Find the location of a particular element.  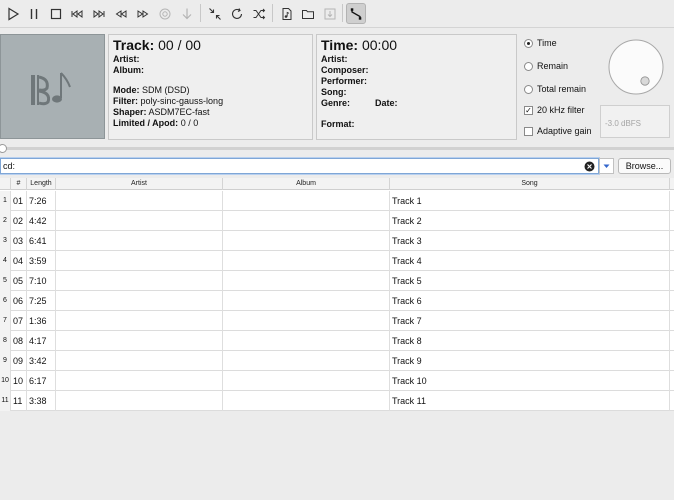

column-header-number: # is located at coordinates (19, 184).